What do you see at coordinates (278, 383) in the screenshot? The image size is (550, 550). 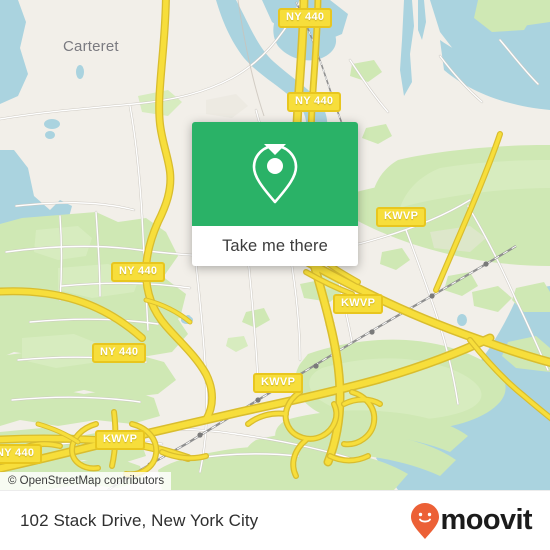 I see `road-shield-kwvp-center: KWVP` at bounding box center [278, 383].